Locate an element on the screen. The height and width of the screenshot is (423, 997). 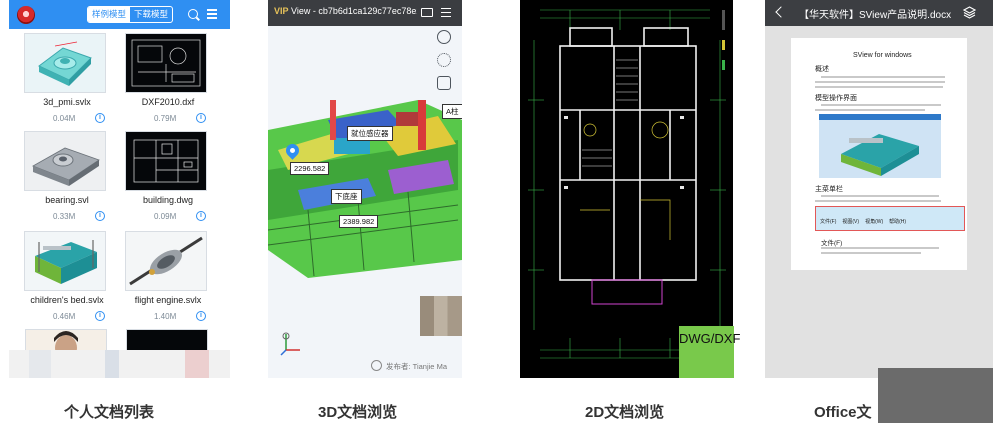
file-item: DXF2010.dxf 0.79M i is located at coordinates (161, 78).